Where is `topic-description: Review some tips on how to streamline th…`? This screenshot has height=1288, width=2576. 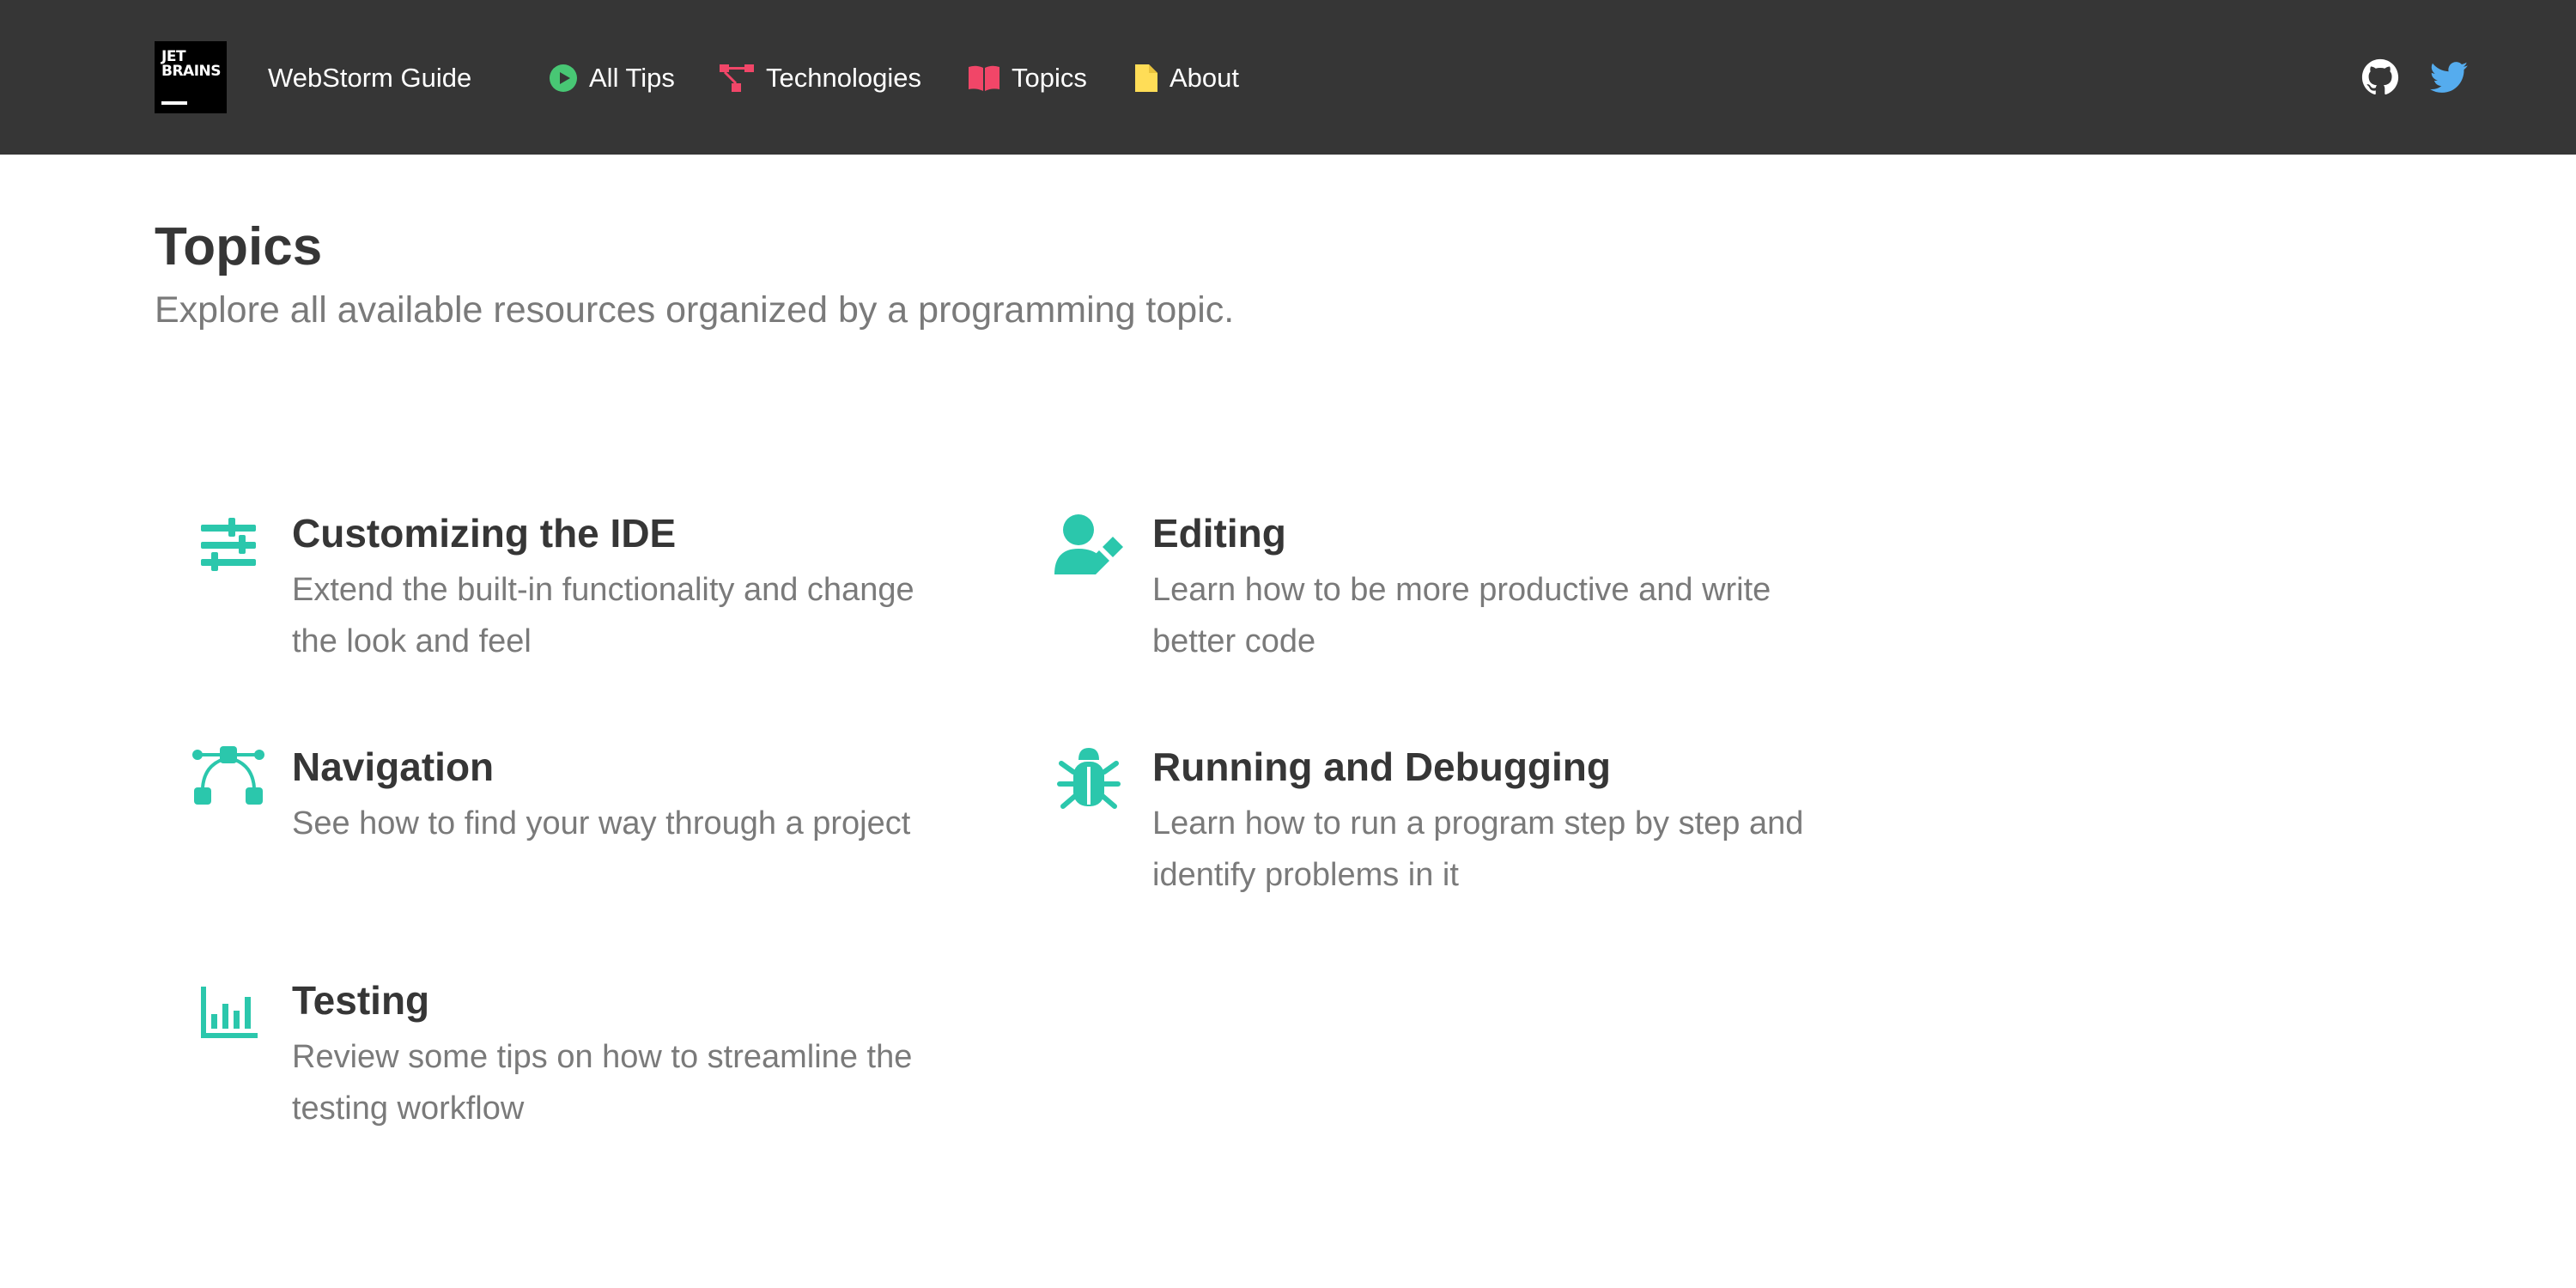
topic-description: Review some tips on how to streamline th… is located at coordinates (602, 1083).